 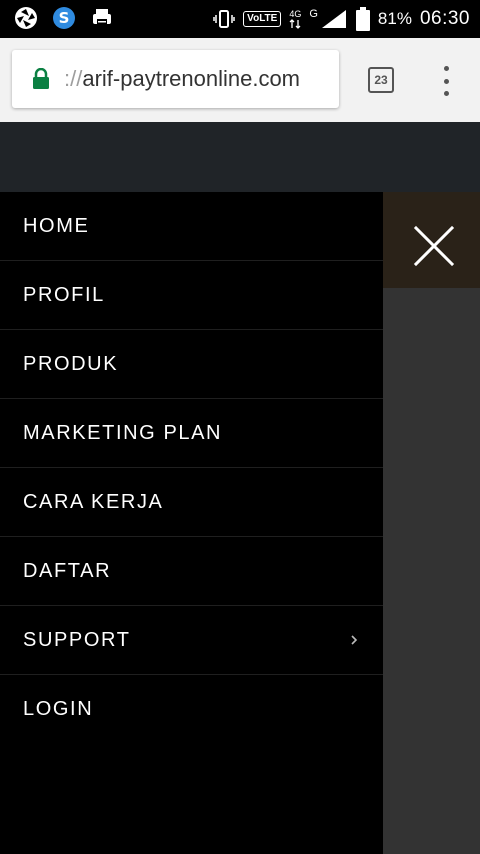 I want to click on url-host: arif-paytrenonline.com, so click(x=191, y=78).